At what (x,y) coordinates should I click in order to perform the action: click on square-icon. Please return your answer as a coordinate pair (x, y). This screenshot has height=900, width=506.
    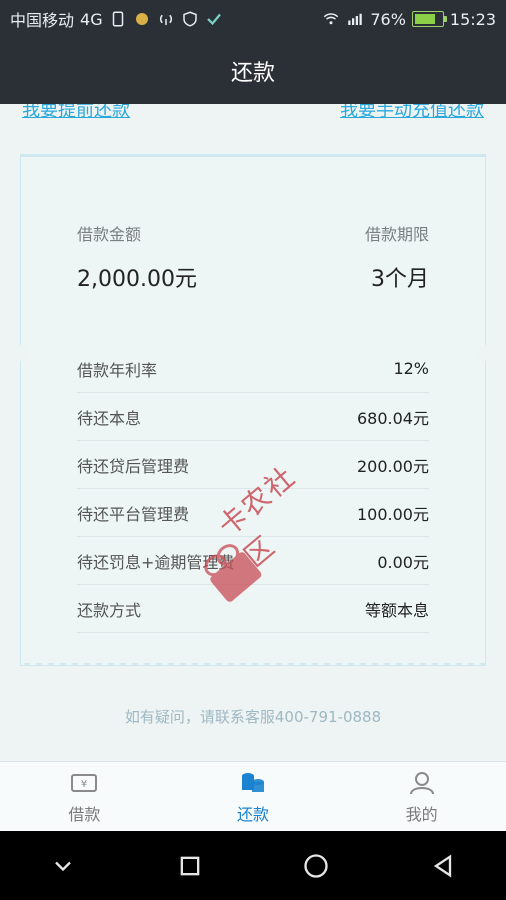
    Looking at the image, I should click on (190, 865).